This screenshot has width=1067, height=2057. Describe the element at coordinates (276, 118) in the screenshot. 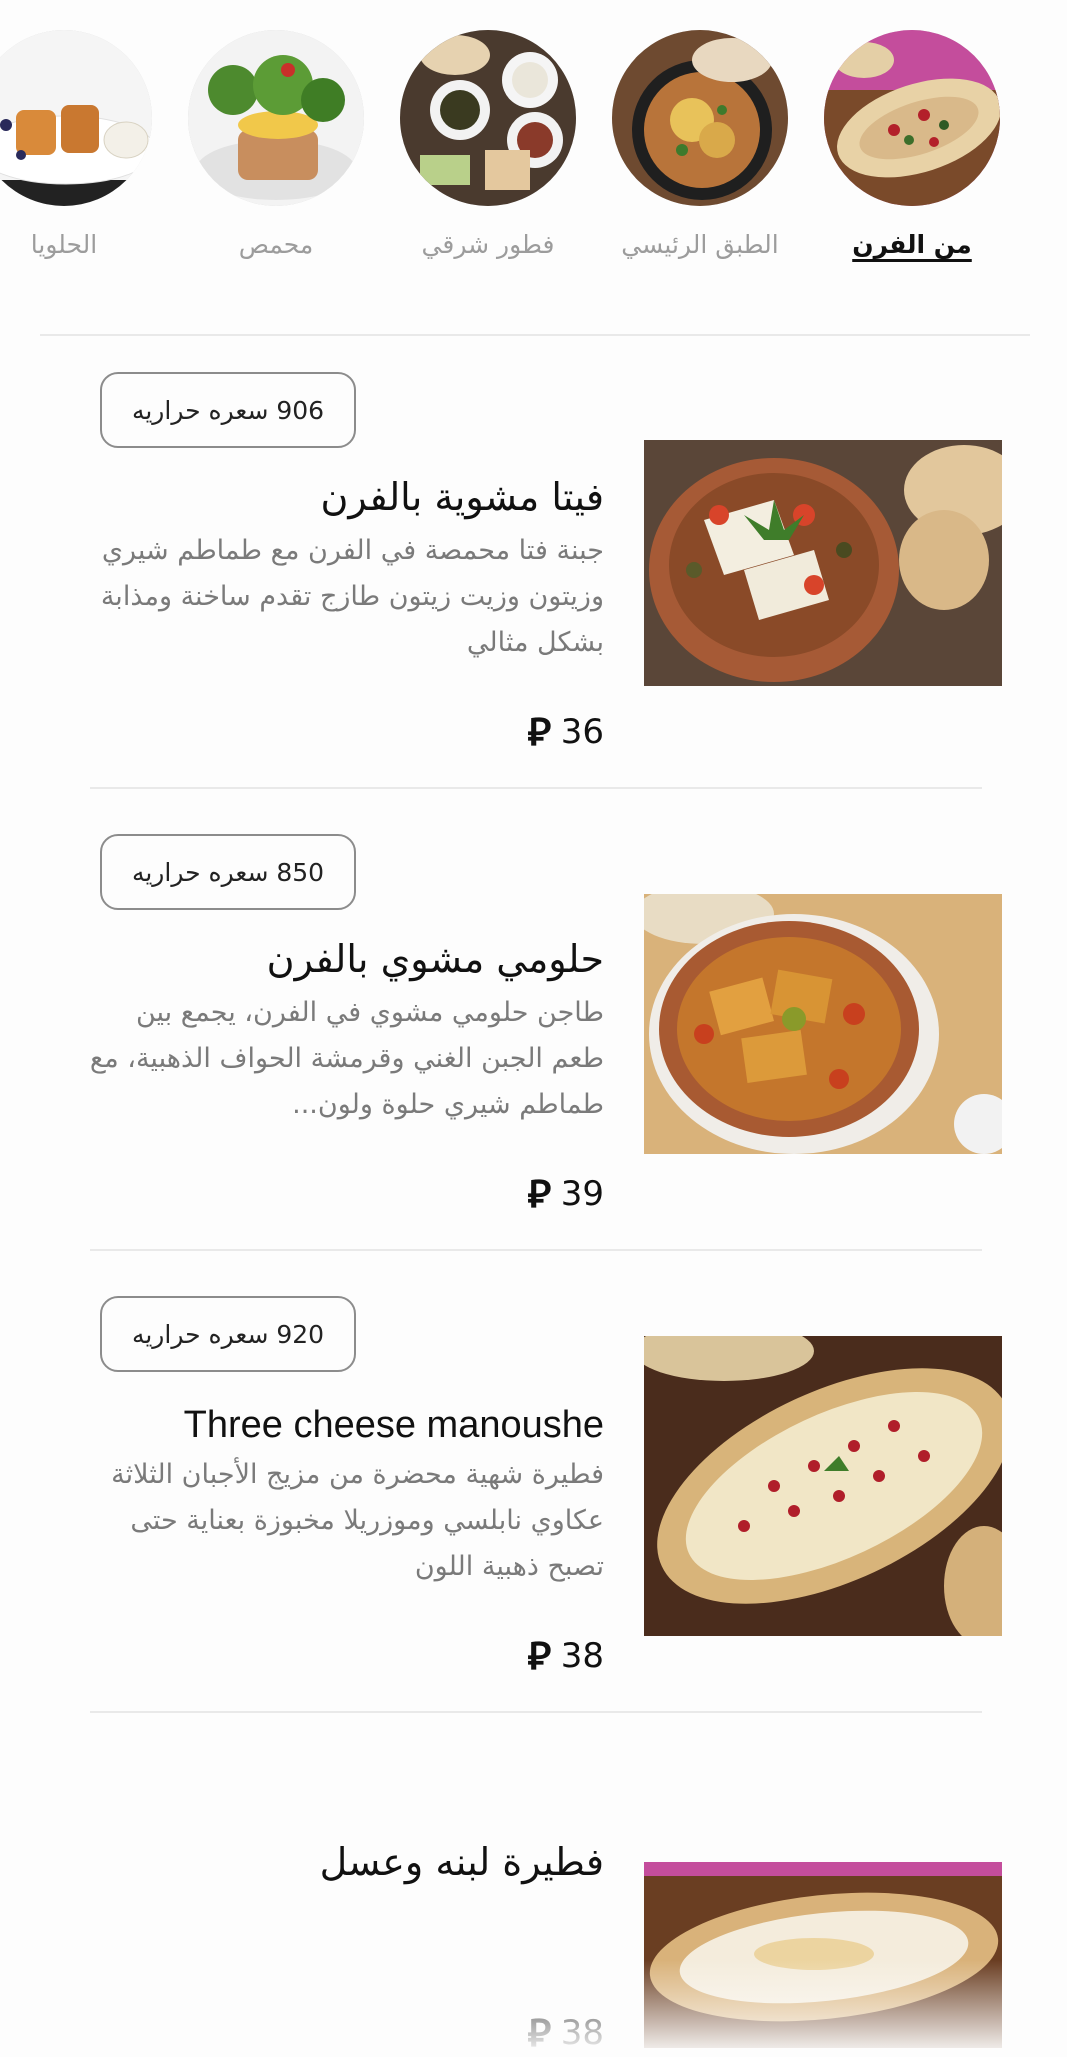

I see `category-roasted-image` at that location.